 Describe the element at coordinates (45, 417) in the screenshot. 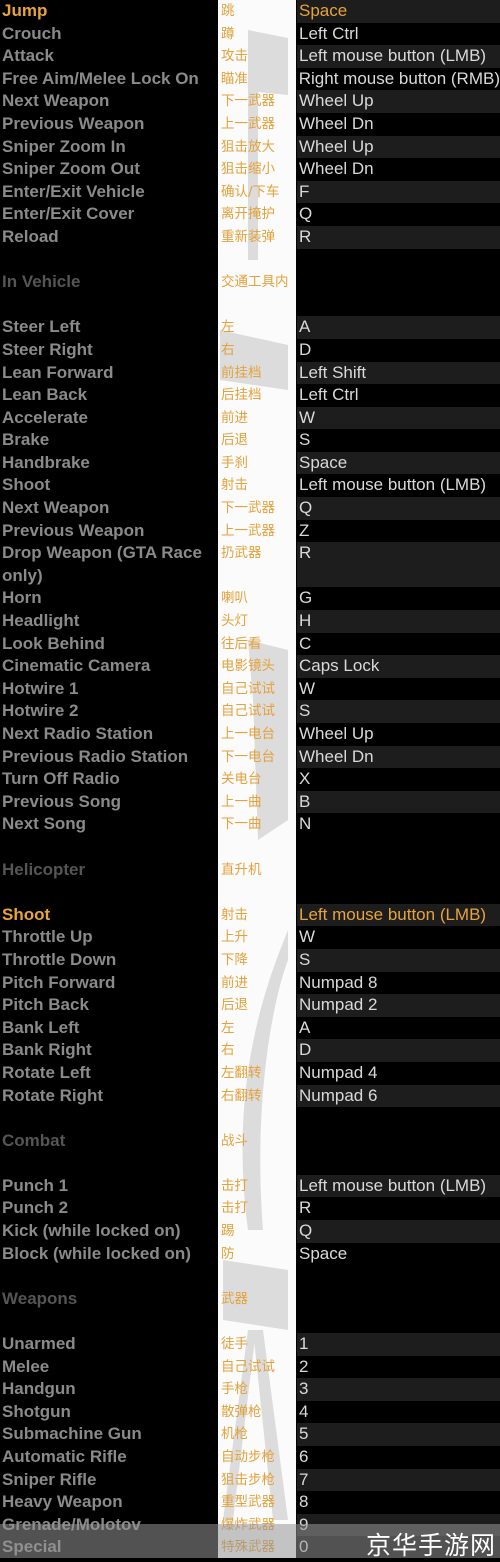

I see `action-label: Accelerate` at that location.